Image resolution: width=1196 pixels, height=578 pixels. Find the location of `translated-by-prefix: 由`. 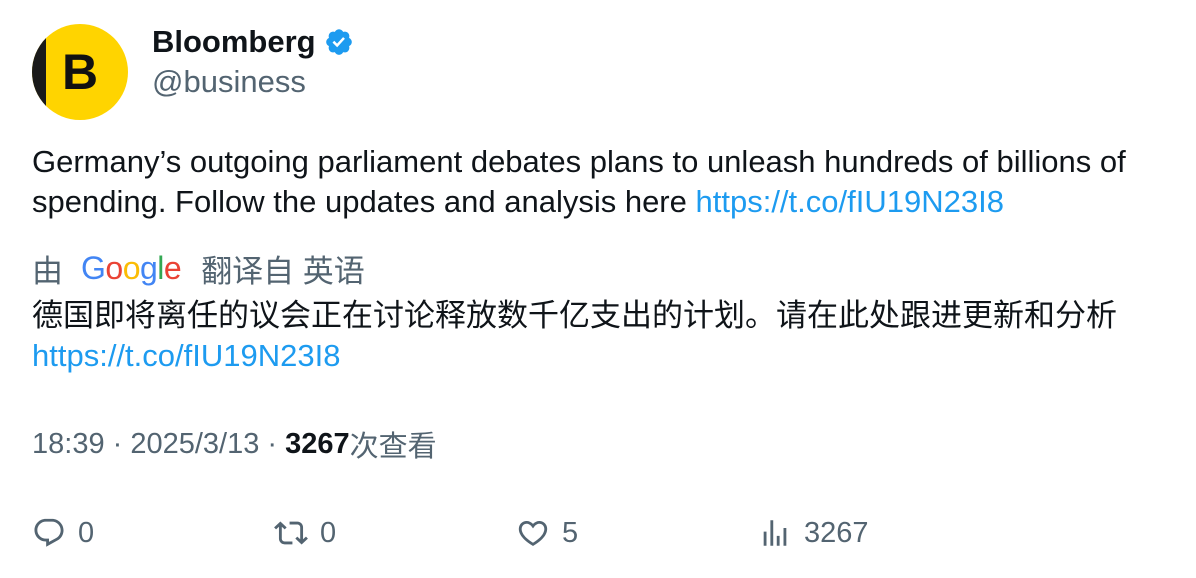

translated-by-prefix: 由 is located at coordinates (47, 271).